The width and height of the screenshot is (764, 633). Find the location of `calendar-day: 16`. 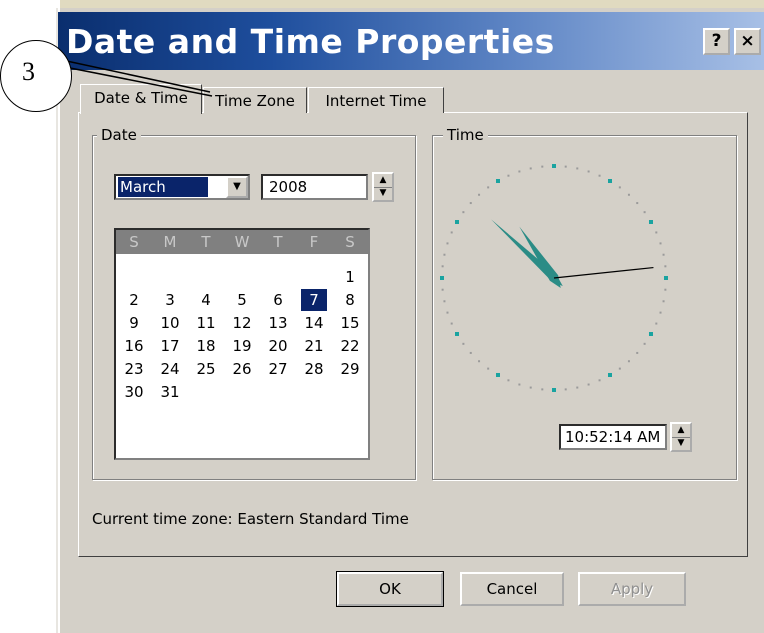

calendar-day: 16 is located at coordinates (134, 346).